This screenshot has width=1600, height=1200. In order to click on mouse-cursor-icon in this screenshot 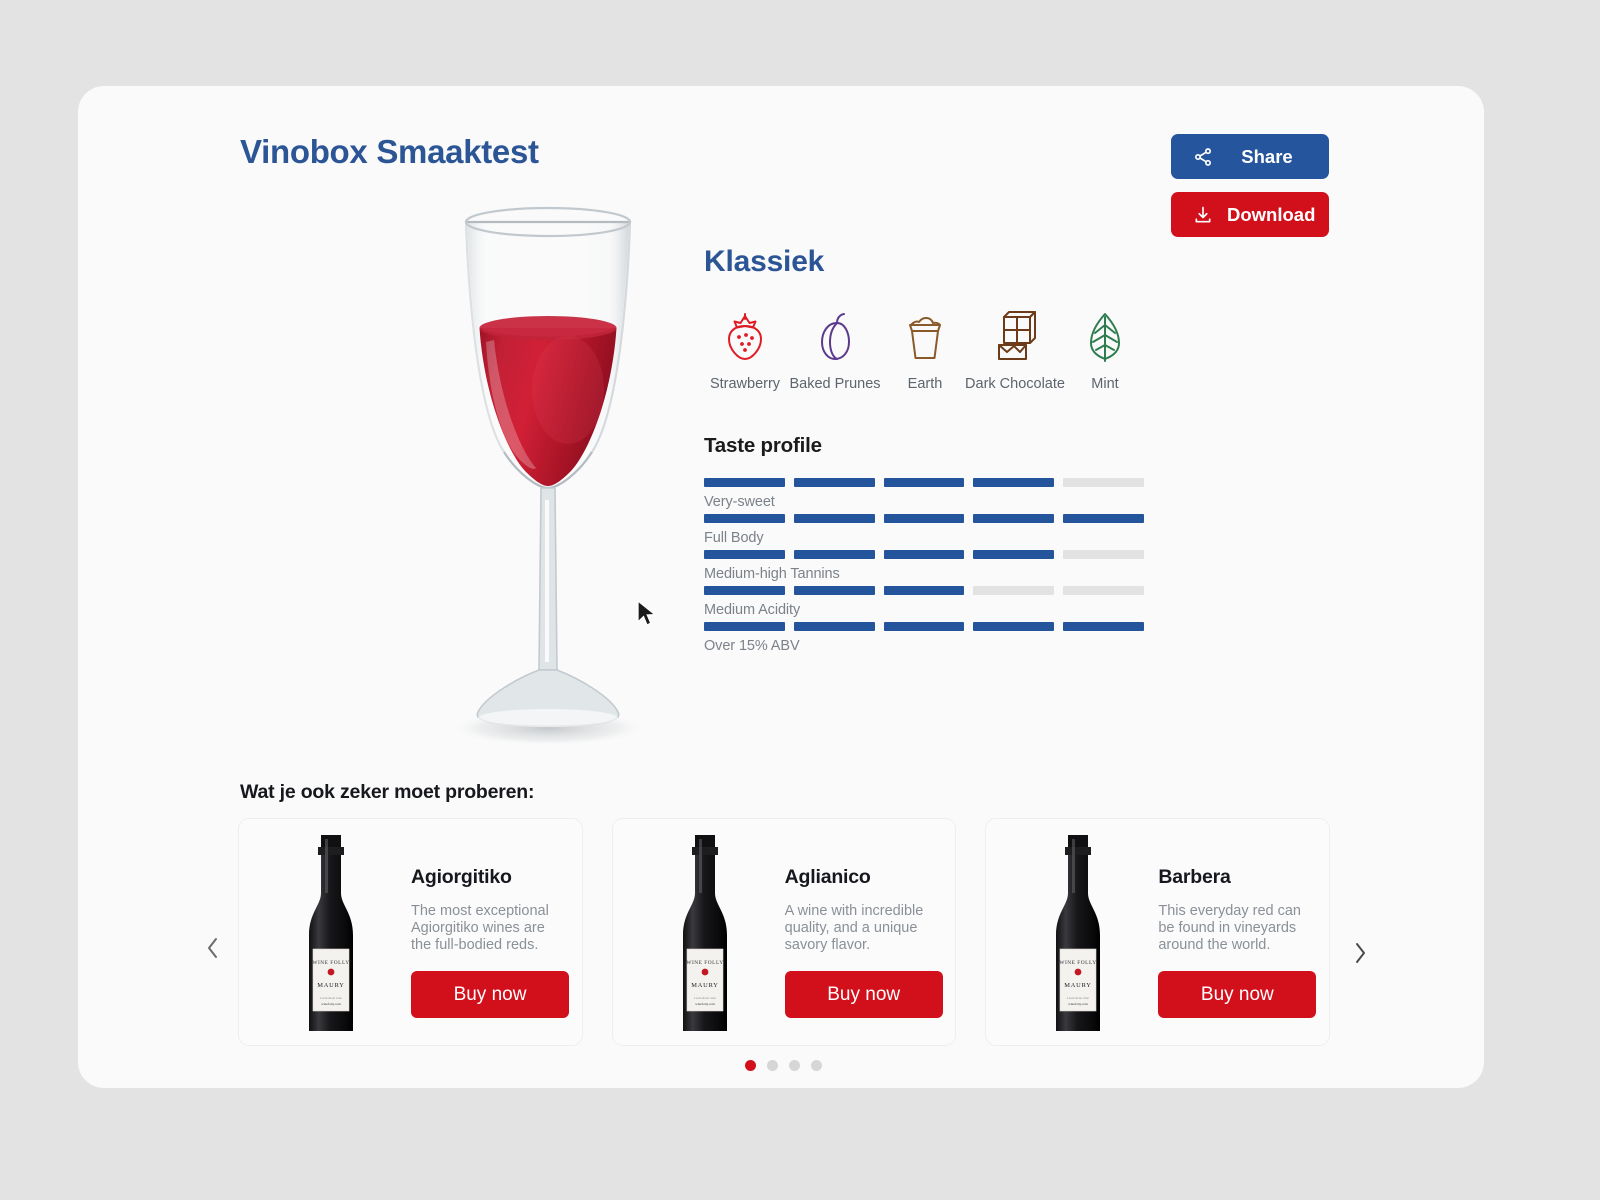, I will do `click(647, 613)`.